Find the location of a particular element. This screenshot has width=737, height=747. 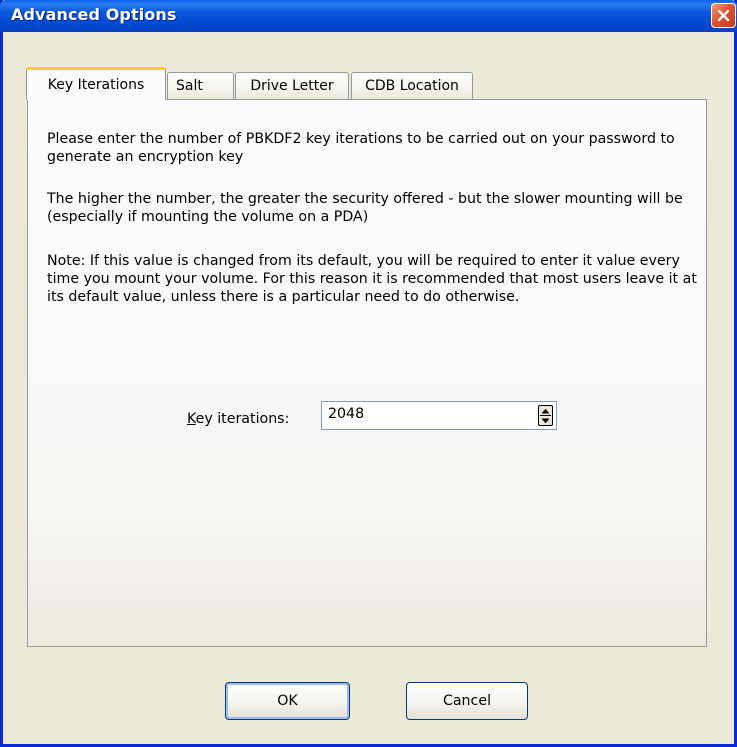

spin-up-button is located at coordinates (545, 410).